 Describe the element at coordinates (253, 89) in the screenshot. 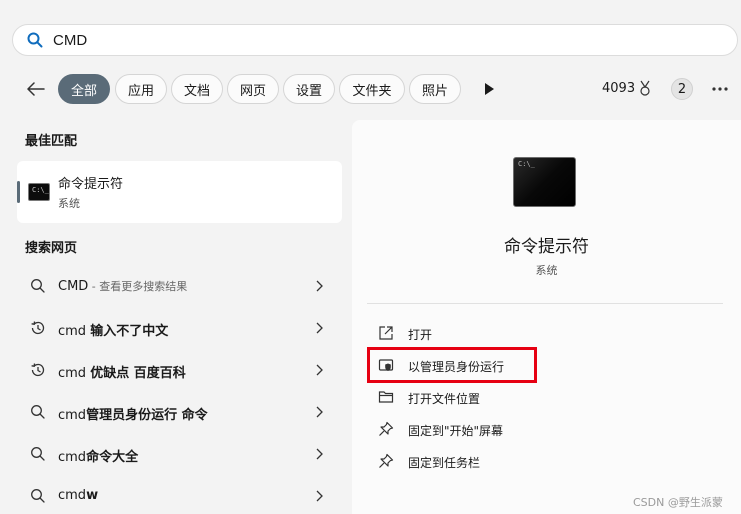

I see `tab-web: 网页` at that location.